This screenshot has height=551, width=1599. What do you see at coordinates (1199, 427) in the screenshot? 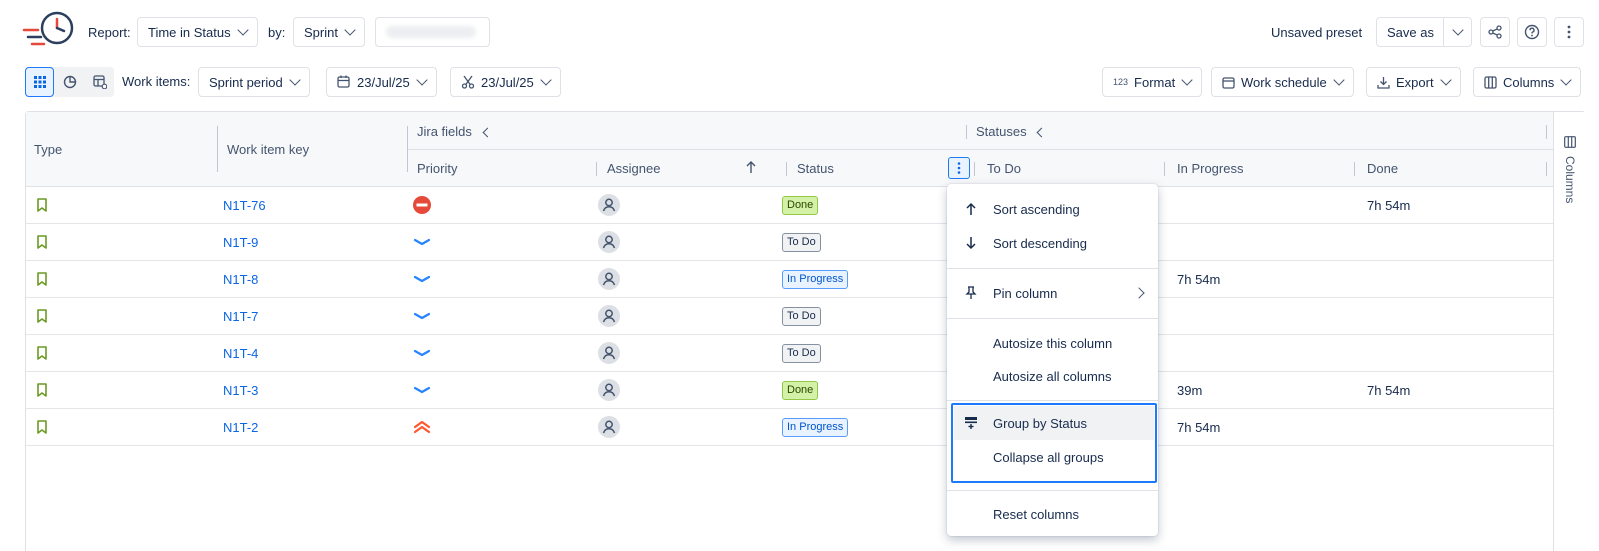
I see `in-progress-time-cell: 7h 54m` at bounding box center [1199, 427].